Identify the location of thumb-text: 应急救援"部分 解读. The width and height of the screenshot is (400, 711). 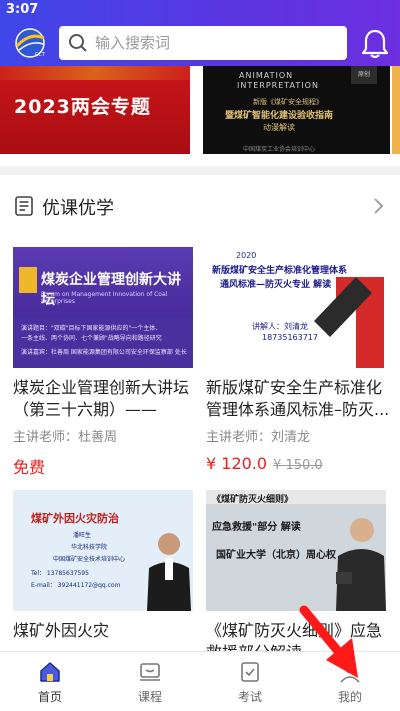
(256, 527).